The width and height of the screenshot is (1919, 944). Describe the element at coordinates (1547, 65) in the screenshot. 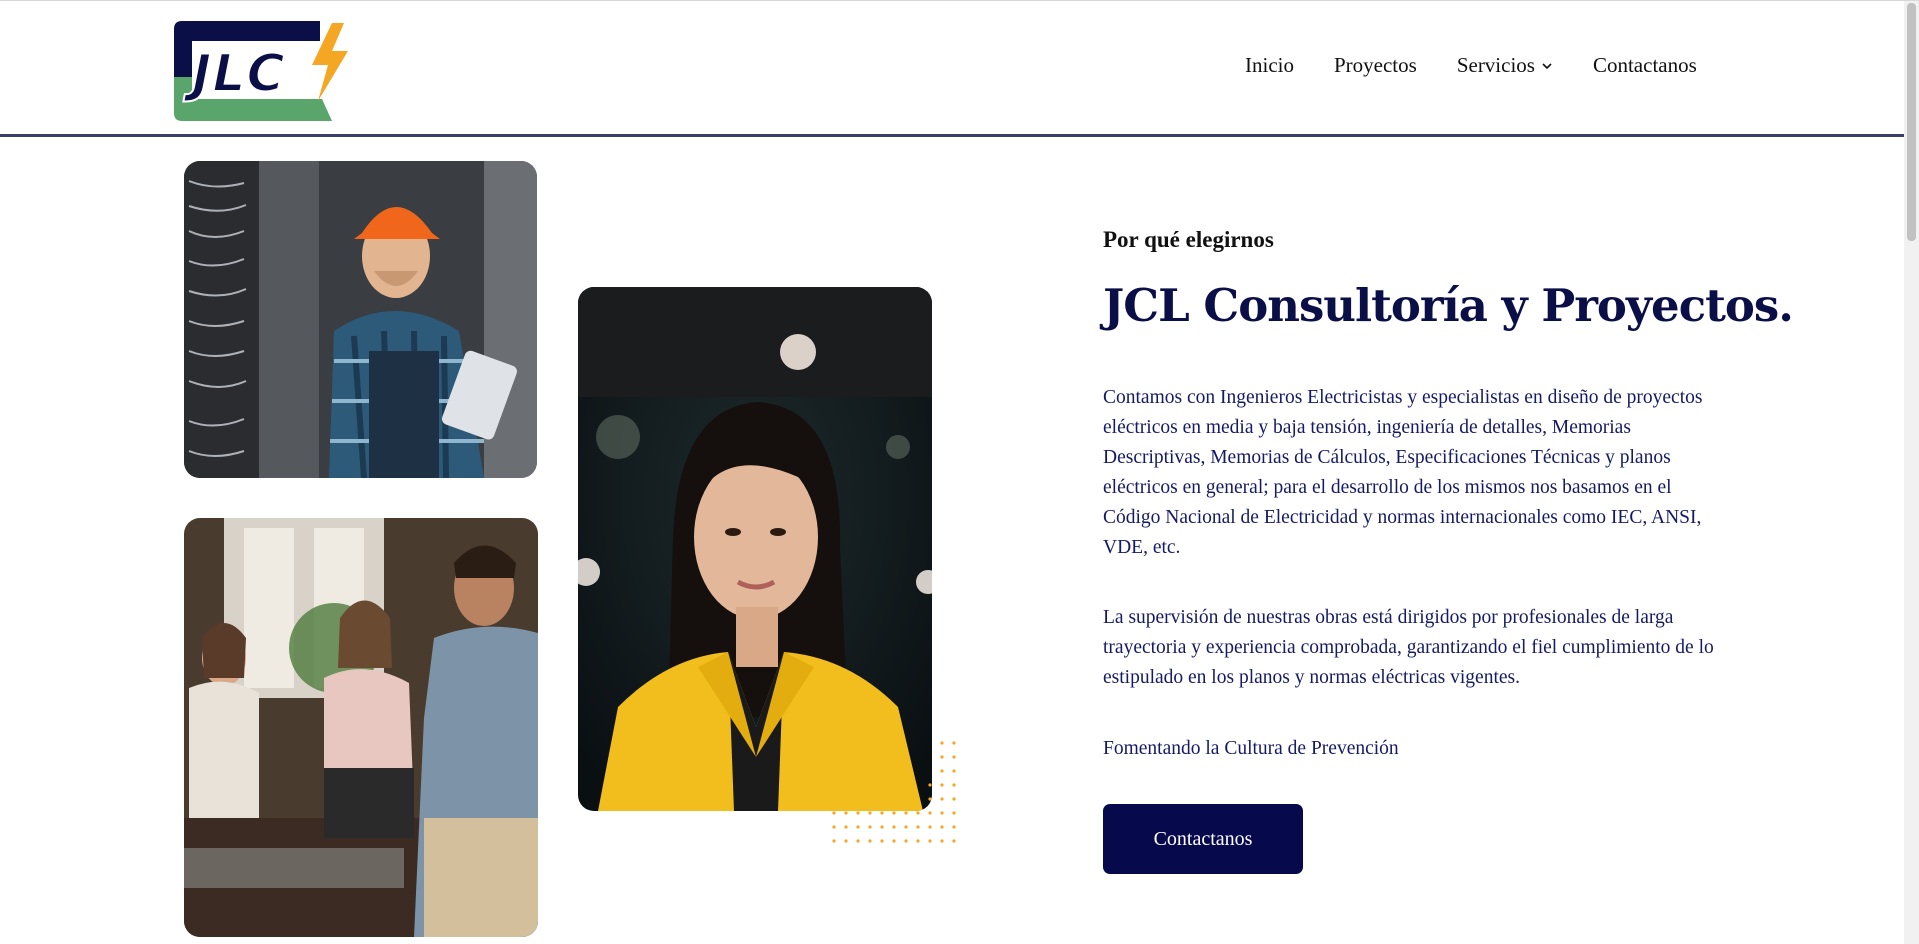

I see `chevron-down-icon` at that location.